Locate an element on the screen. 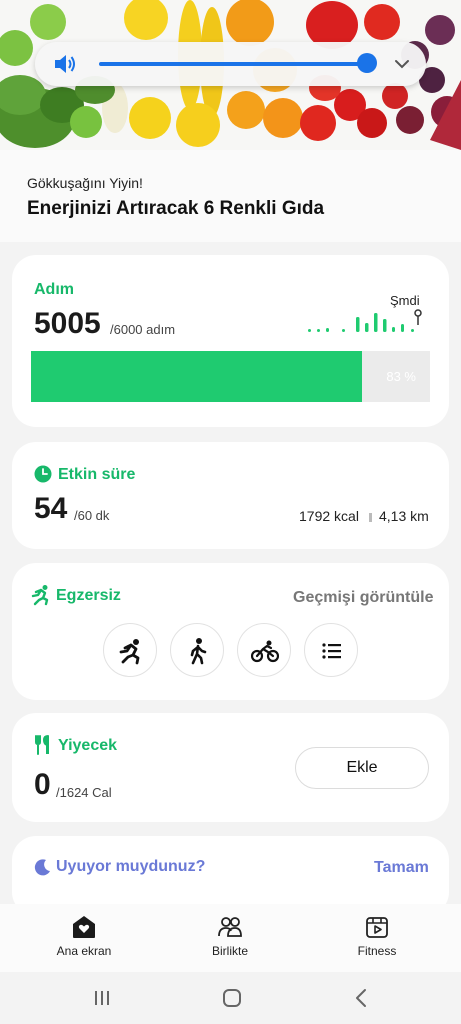 Image resolution: width=461 pixels, height=1024 pixels. distance-value: 4,13 km is located at coordinates (404, 516).